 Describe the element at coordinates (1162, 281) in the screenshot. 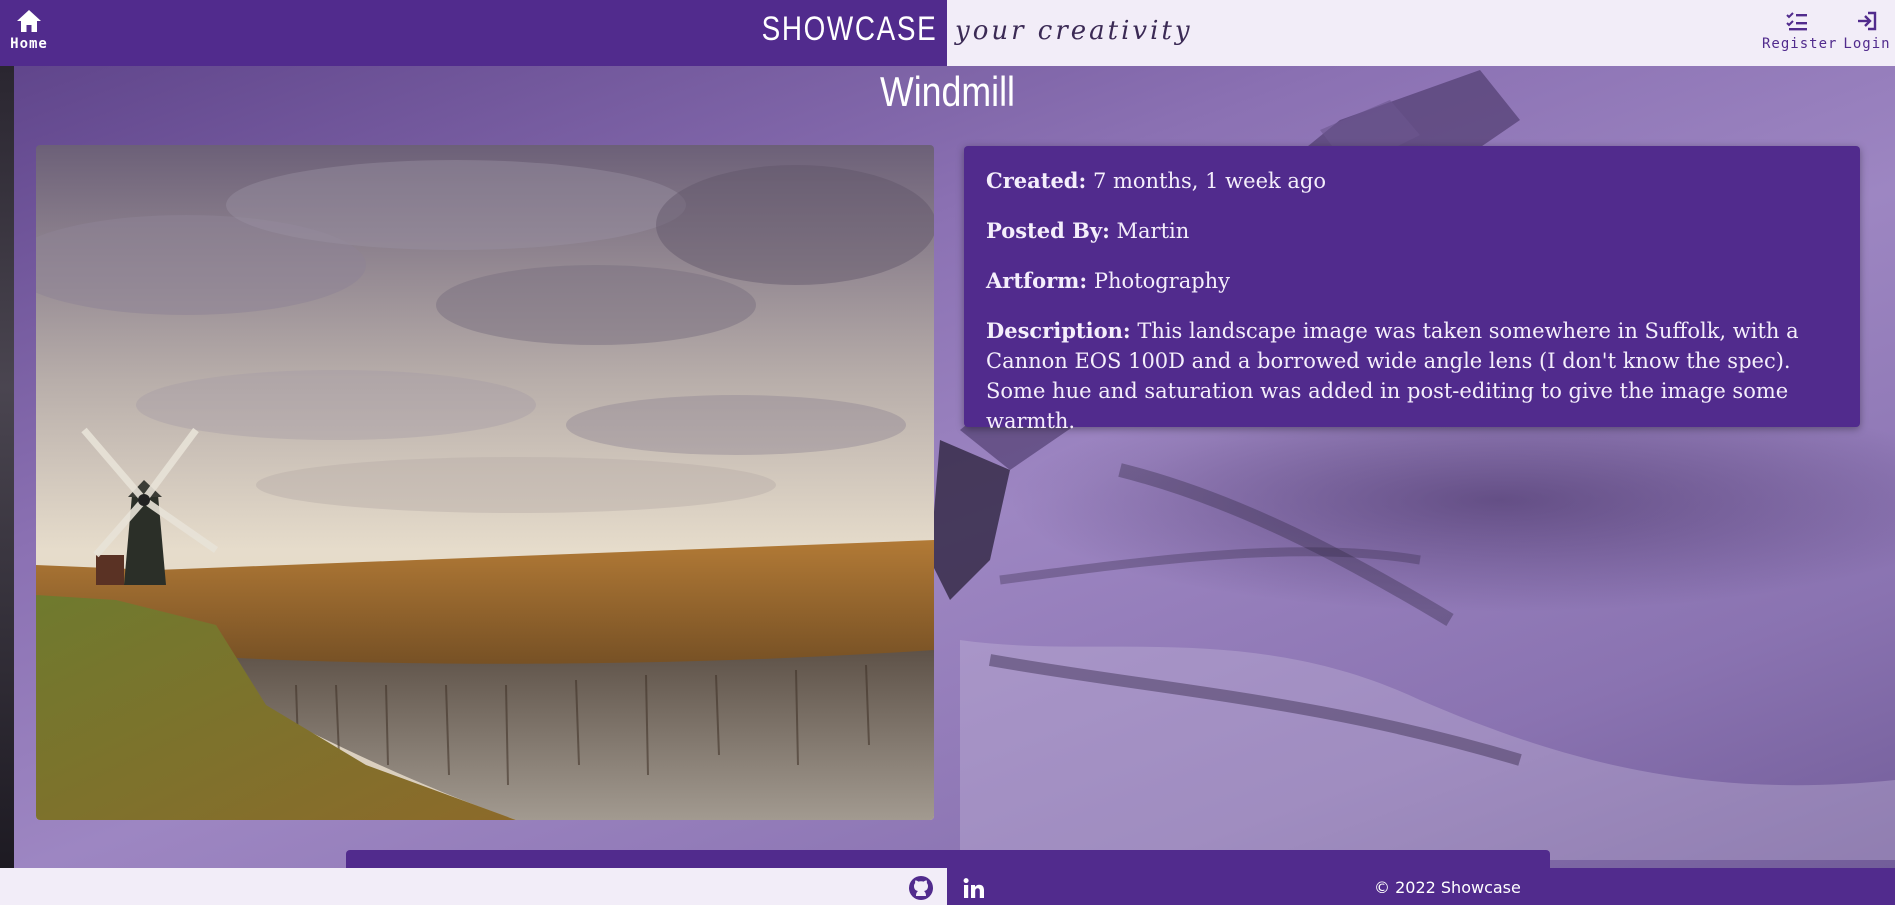

I see `artform-value: Photography` at that location.